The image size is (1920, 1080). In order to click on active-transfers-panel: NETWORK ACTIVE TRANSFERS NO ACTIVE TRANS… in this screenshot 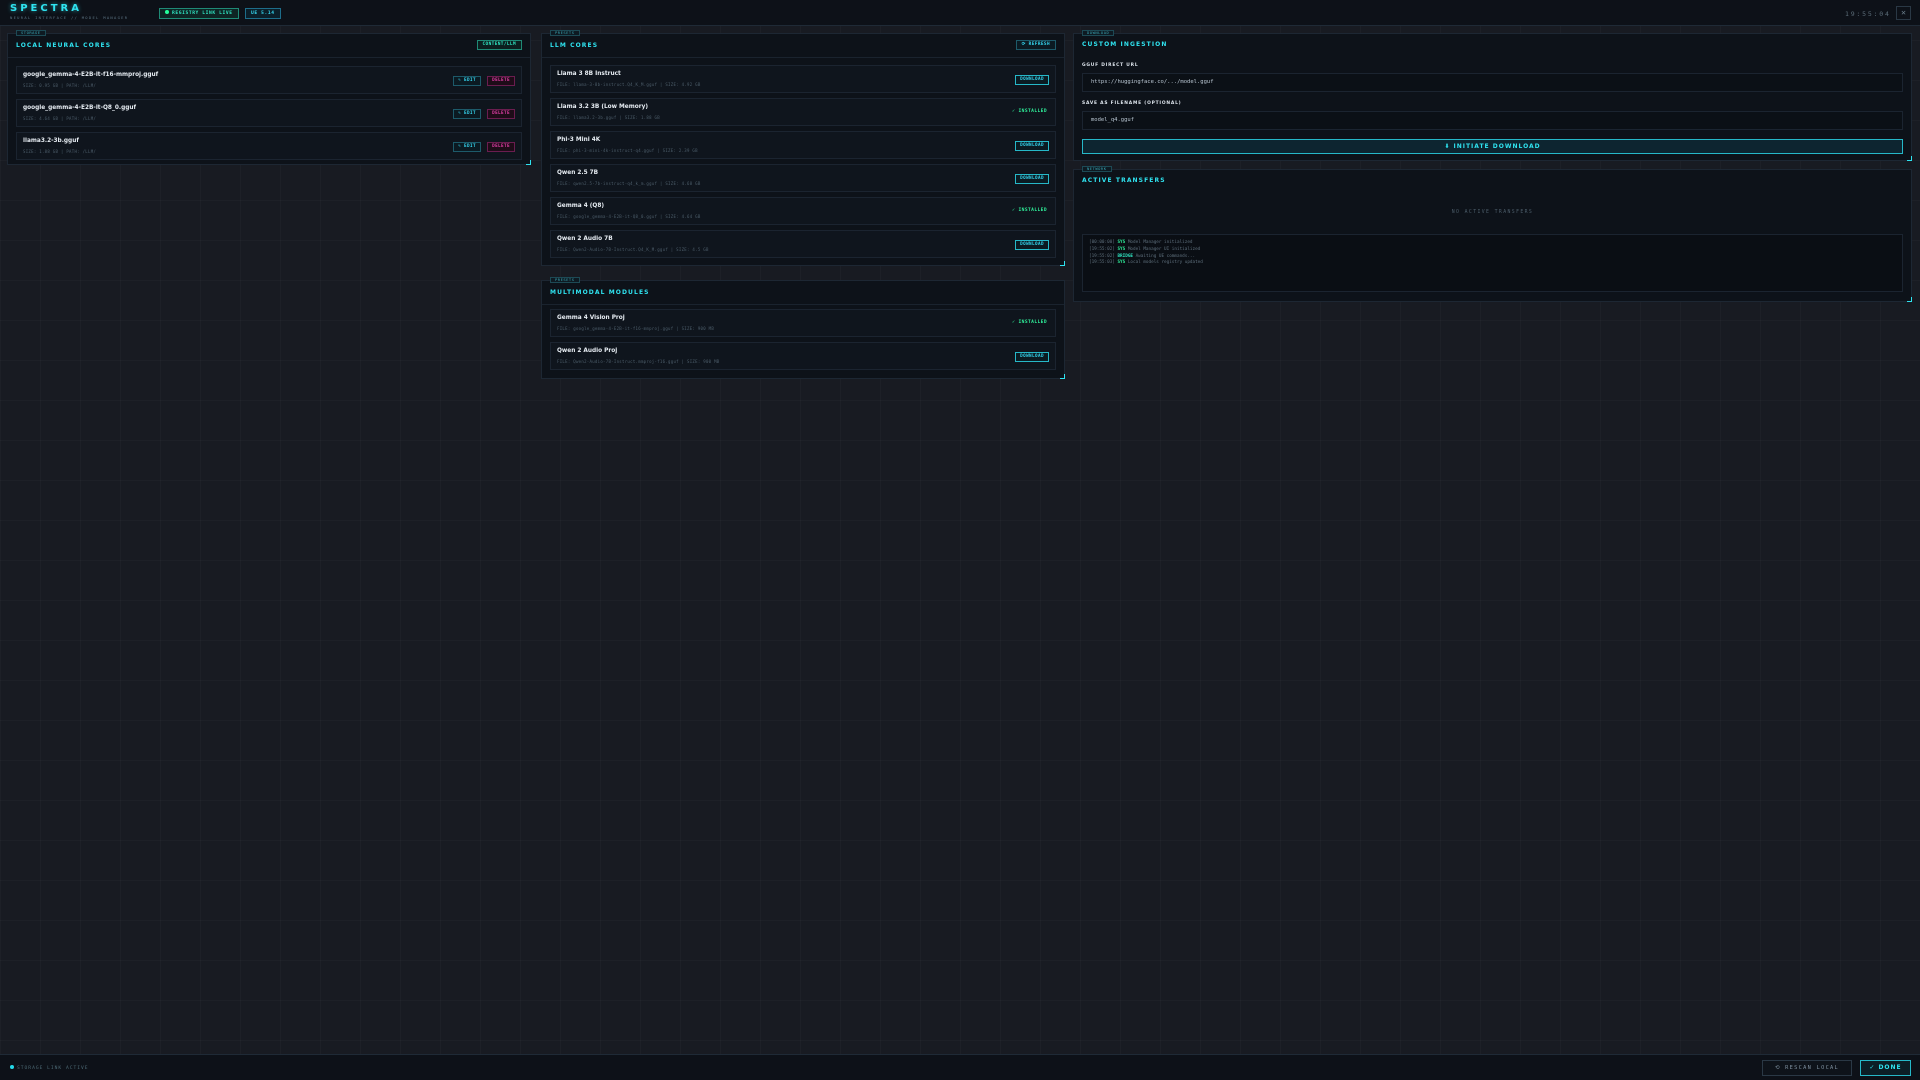, I will do `click(1492, 234)`.